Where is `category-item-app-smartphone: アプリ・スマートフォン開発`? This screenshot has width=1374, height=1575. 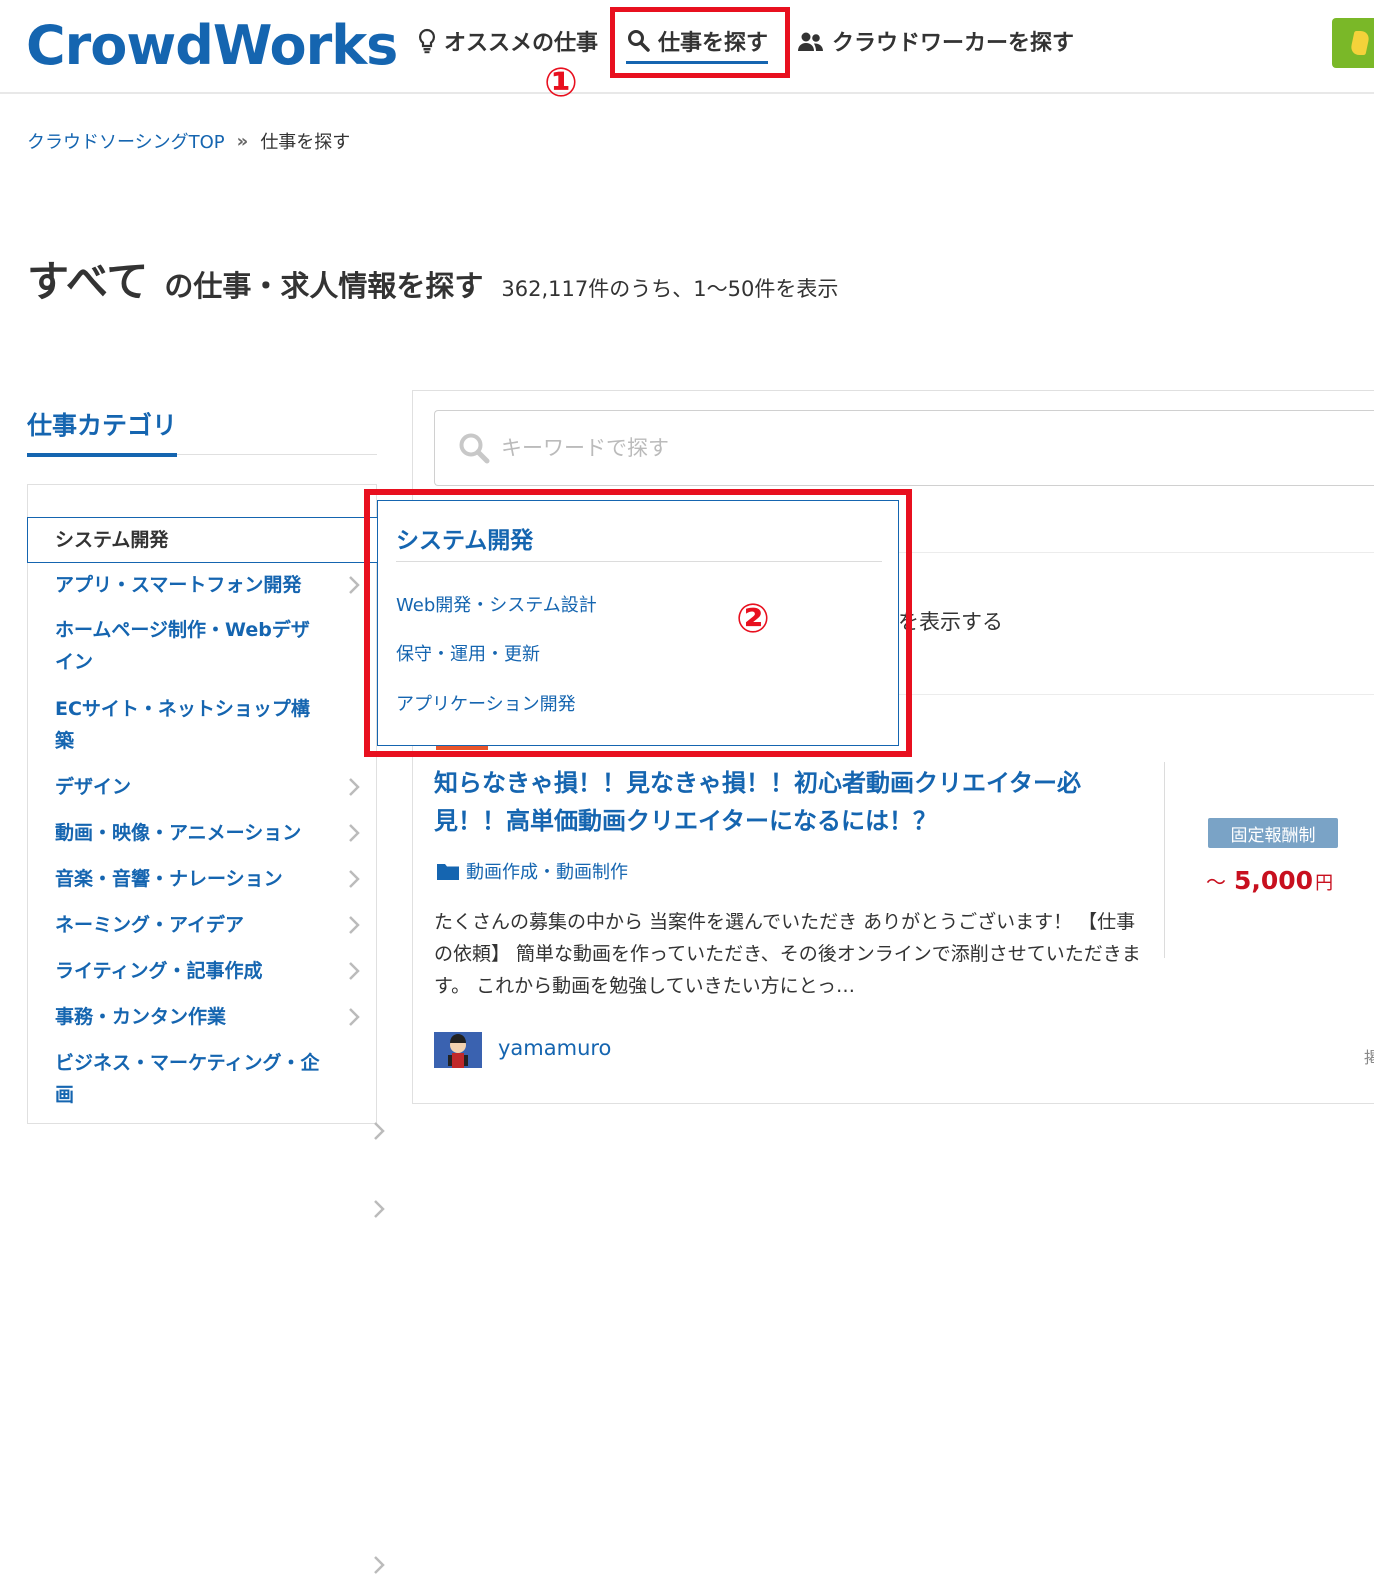
category-item-app-smartphone: アプリ・スマートフォン開発 is located at coordinates (202, 585).